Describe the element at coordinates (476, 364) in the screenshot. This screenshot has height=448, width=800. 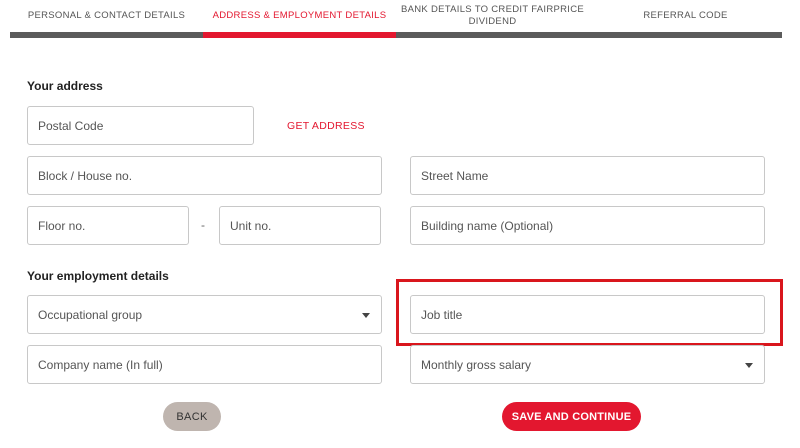
I see `monthly-salary-label: Monthly gross salary` at that location.